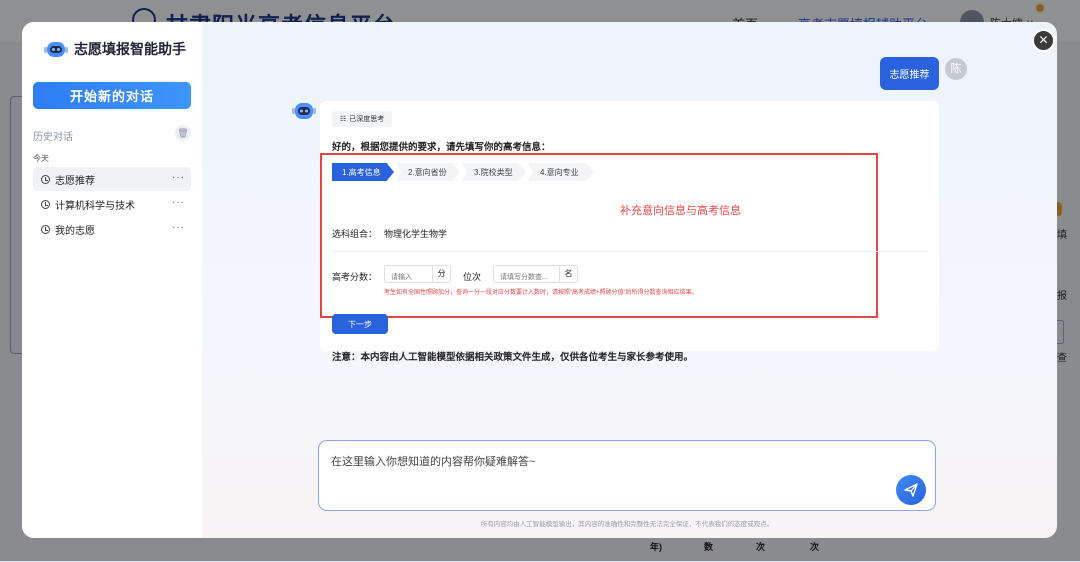  Describe the element at coordinates (428, 172) in the screenshot. I see `step-target-province: 2.意向省份` at that location.